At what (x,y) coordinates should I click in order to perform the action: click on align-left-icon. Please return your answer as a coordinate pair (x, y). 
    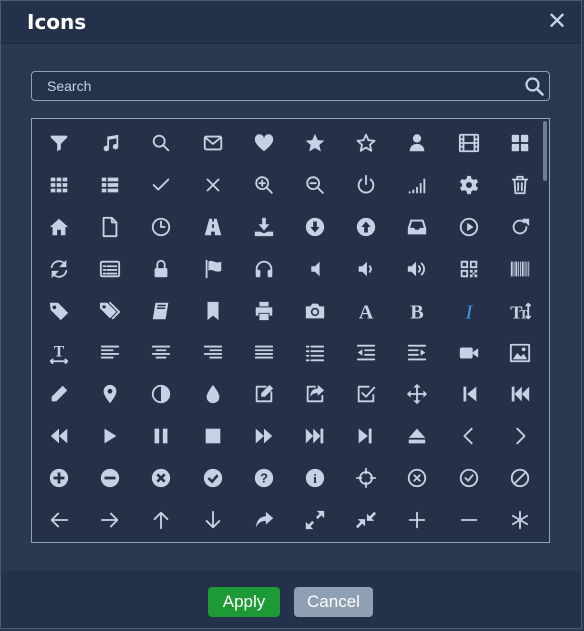
    Looking at the image, I should click on (110, 353).